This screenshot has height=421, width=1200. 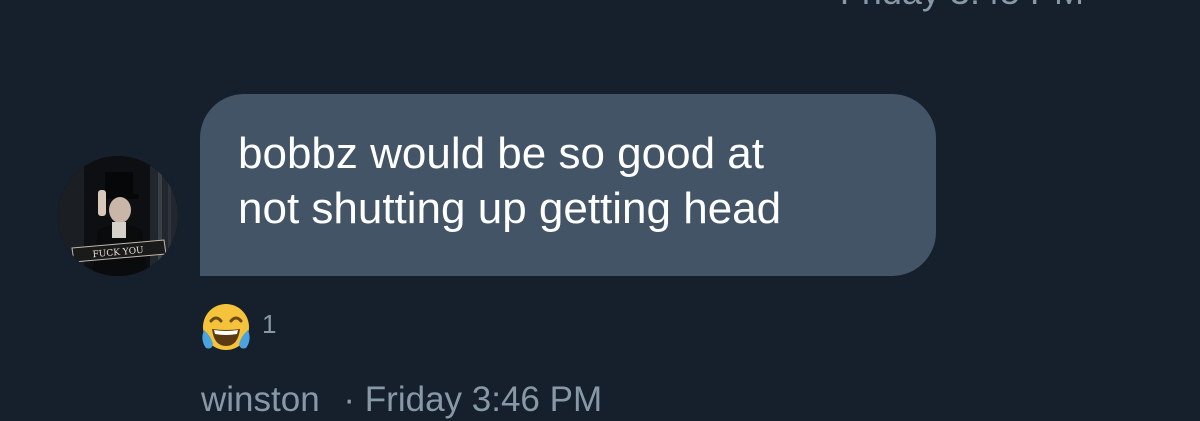 What do you see at coordinates (269, 323) in the screenshot?
I see `reaction-count: 1` at bounding box center [269, 323].